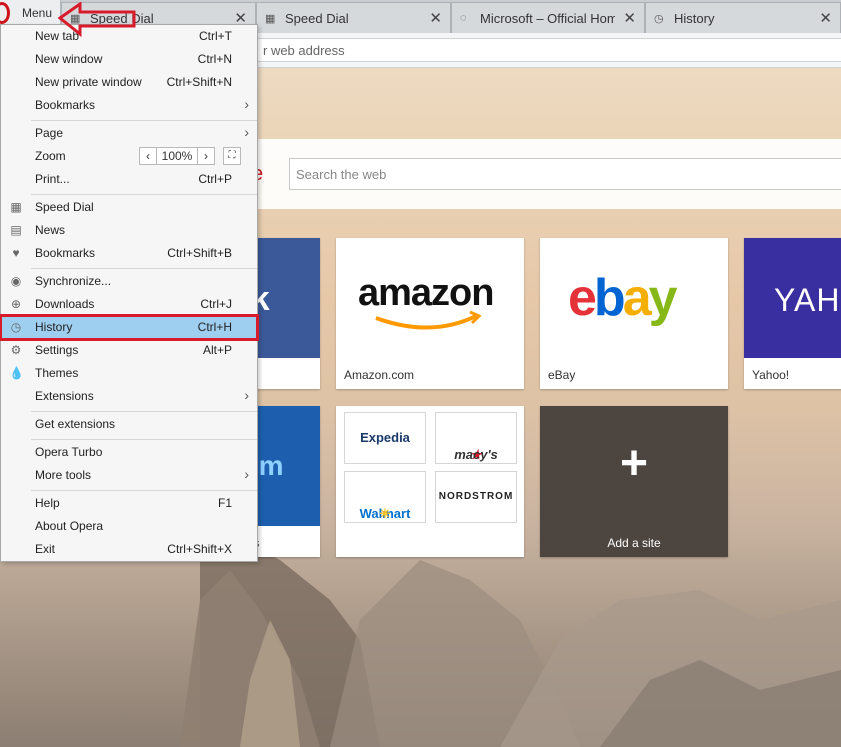 The image size is (841, 747). What do you see at coordinates (476, 438) in the screenshot?
I see `folder-item-macys: ★ macy's` at bounding box center [476, 438].